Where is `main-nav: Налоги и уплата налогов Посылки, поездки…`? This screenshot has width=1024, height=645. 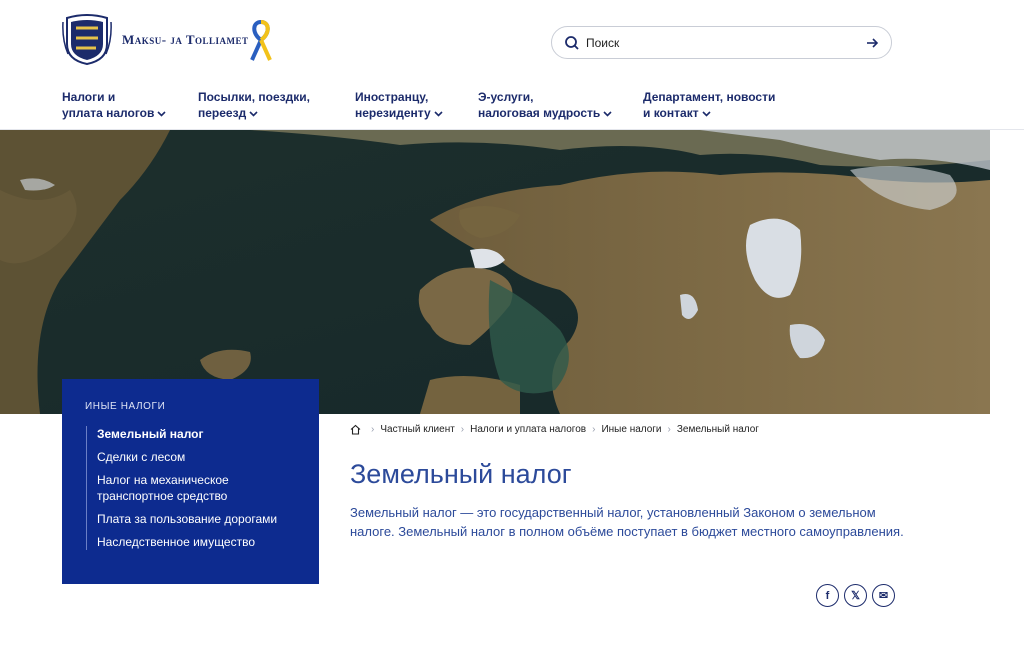
main-nav: Налоги и уплата налогов Посылки, поездки… is located at coordinates (512, 109).